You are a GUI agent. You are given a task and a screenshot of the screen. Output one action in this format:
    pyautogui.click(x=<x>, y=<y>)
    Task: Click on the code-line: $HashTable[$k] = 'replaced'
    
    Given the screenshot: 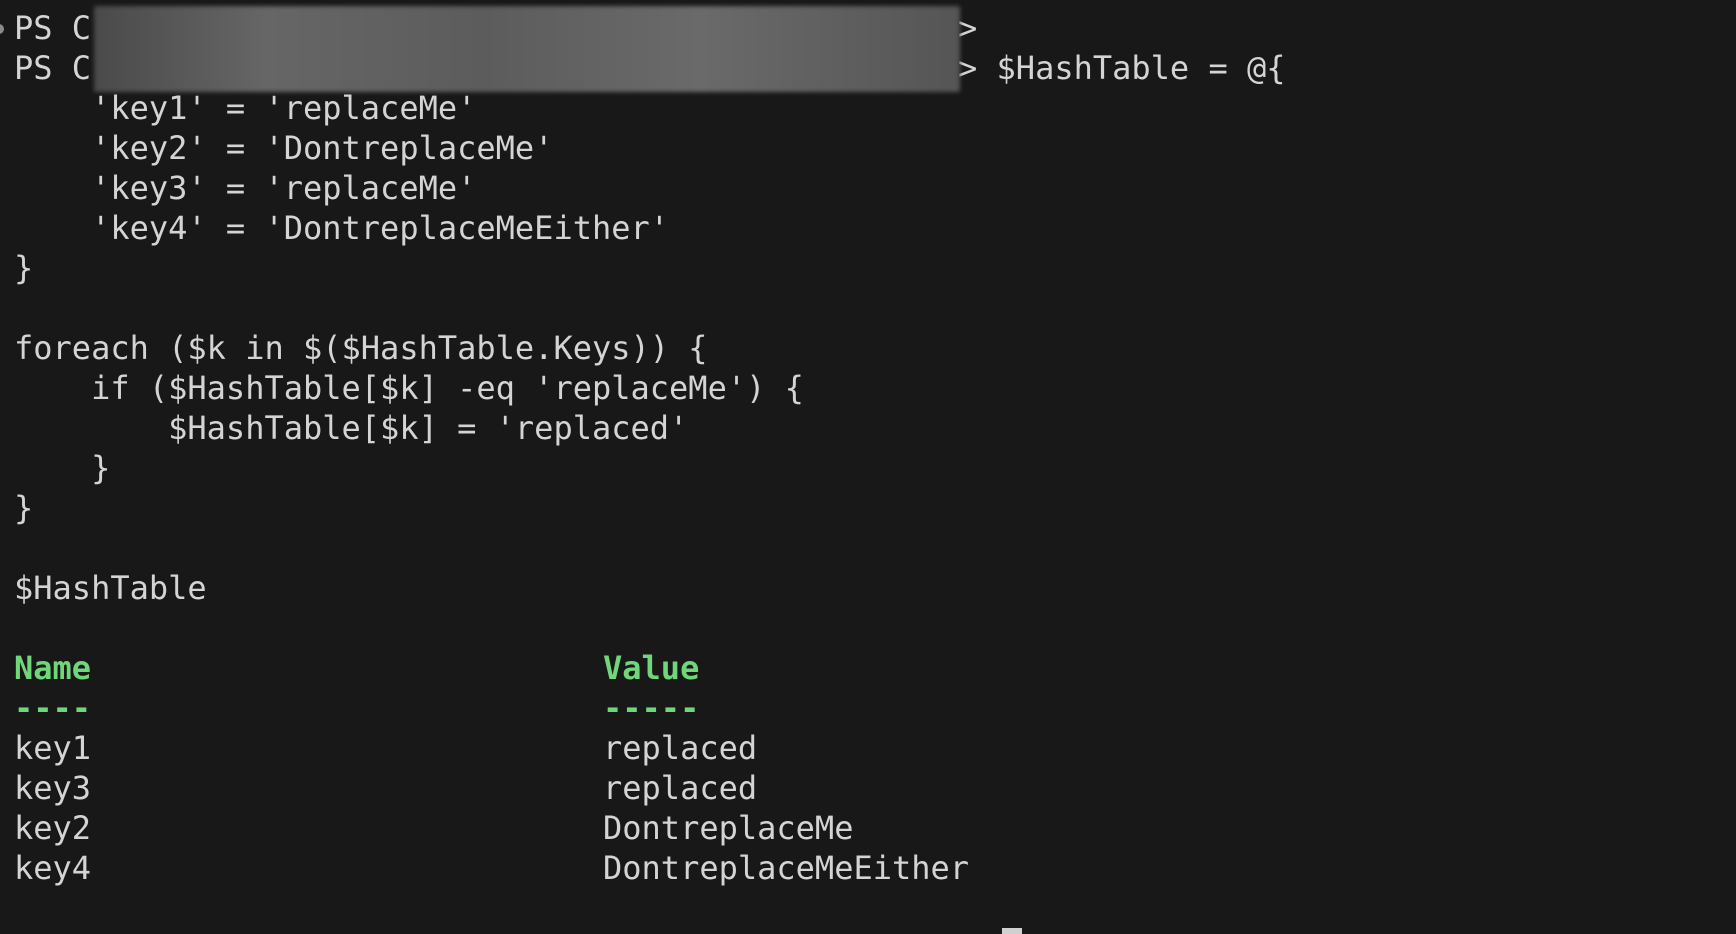 What is the action you would take?
    pyautogui.click(x=351, y=428)
    